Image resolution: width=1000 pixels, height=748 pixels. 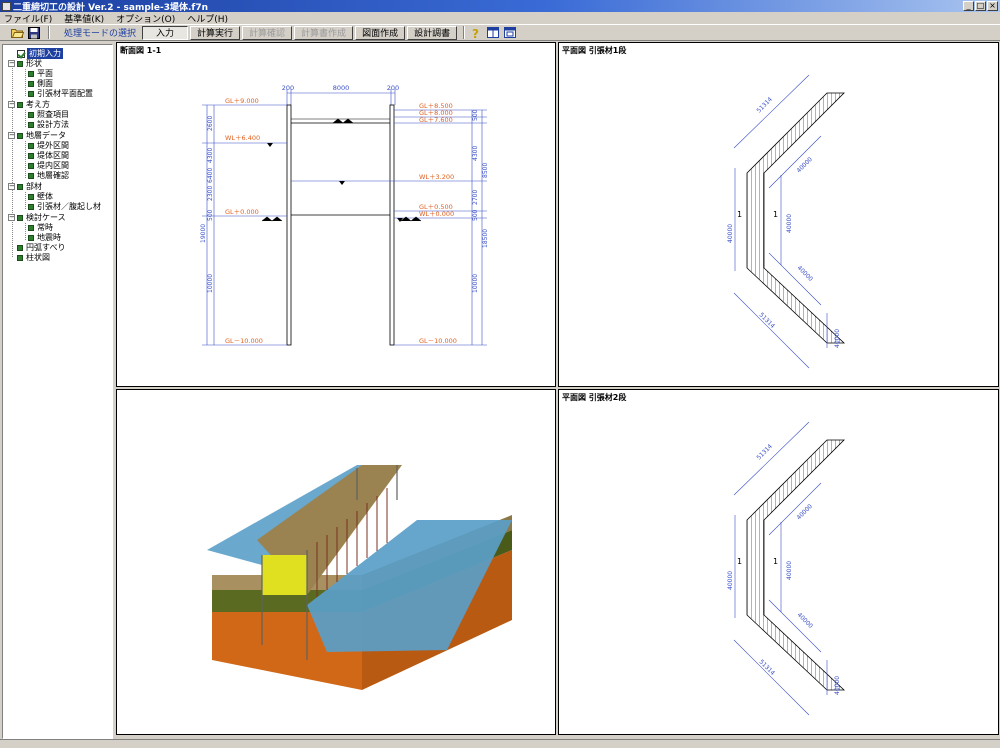 I want to click on menu-file: ファイル(F), so click(x=28, y=18).